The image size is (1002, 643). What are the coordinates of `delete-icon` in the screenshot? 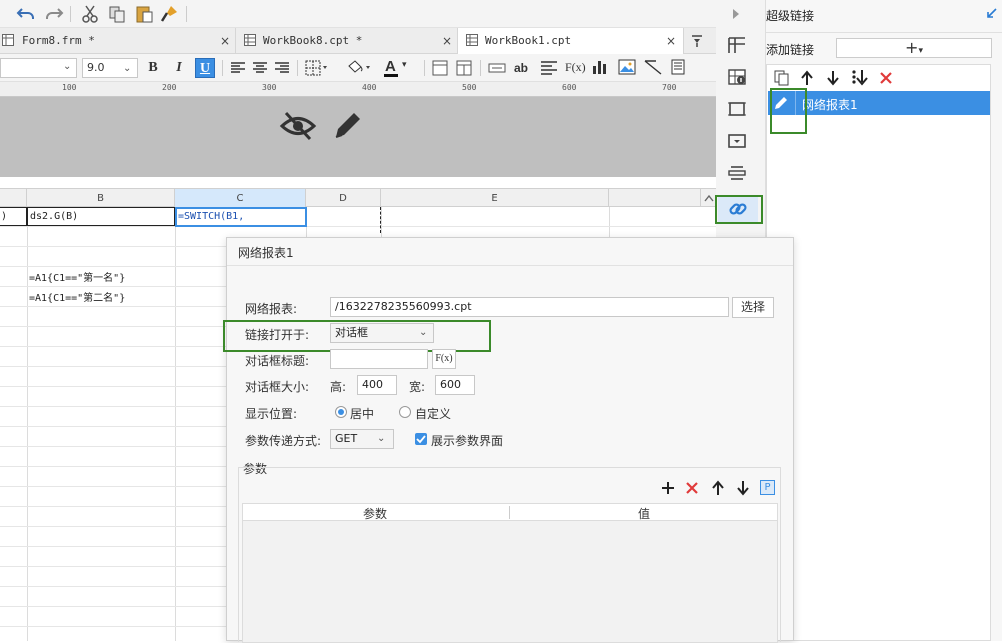 It's located at (886, 78).